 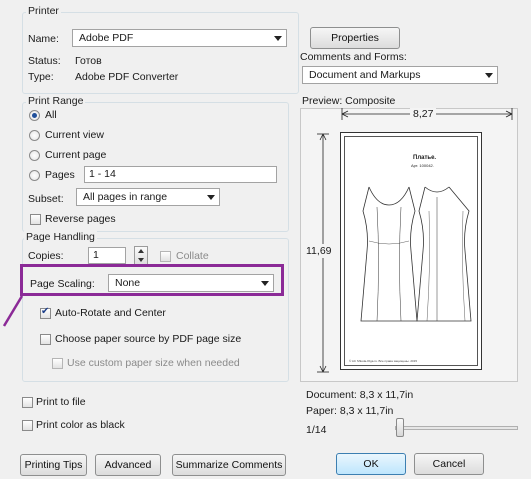 What do you see at coordinates (423, 114) in the screenshot?
I see `preview-width-value: 8,27` at bounding box center [423, 114].